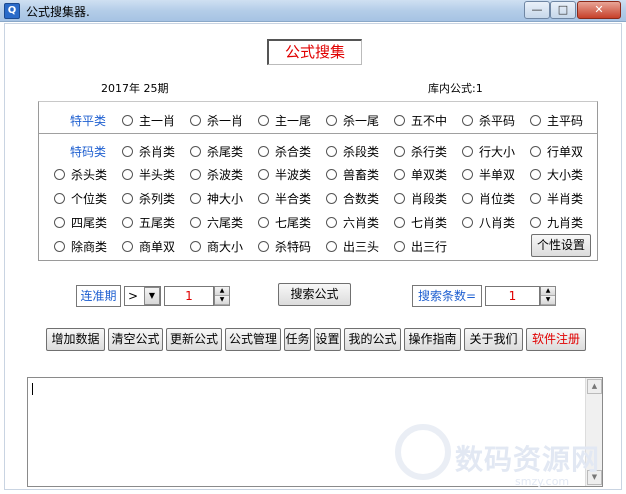 This screenshot has width=626, height=494. What do you see at coordinates (216, 198) in the screenshot?
I see `radio-option: 神大小` at bounding box center [216, 198].